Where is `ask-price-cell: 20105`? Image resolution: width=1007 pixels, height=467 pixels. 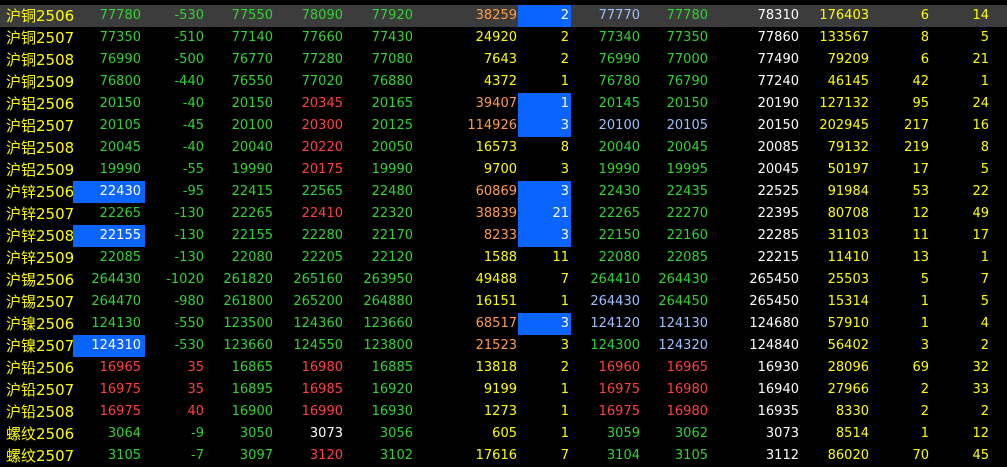
ask-price-cell: 20105 is located at coordinates (687, 125).